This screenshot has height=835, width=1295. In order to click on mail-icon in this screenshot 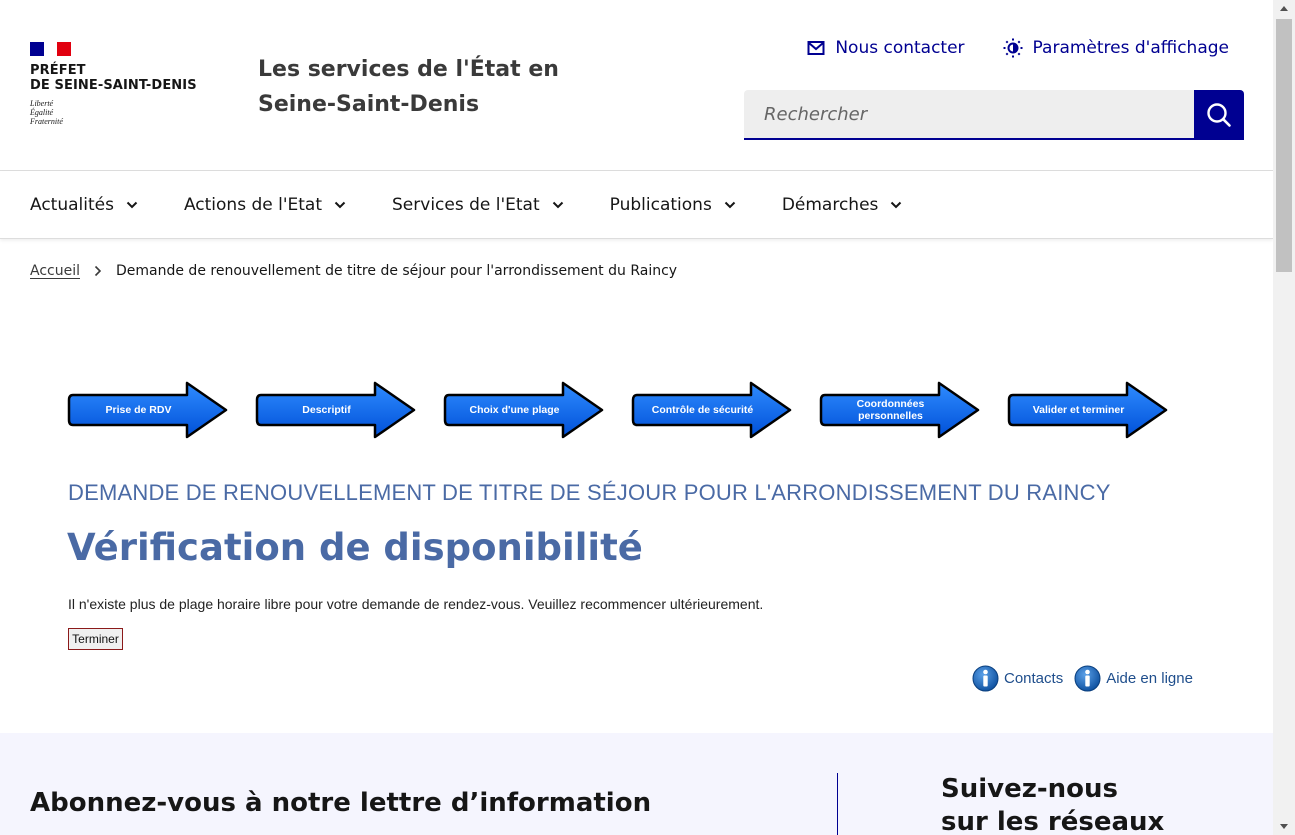, I will do `click(816, 48)`.